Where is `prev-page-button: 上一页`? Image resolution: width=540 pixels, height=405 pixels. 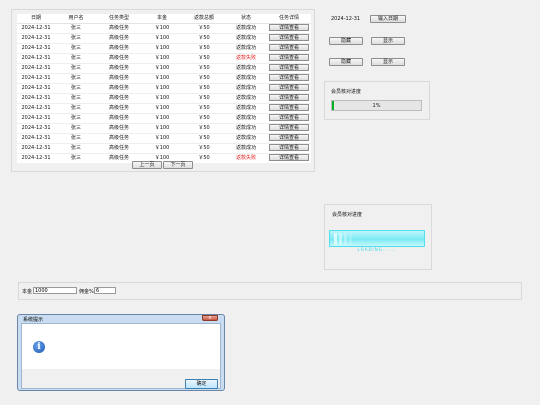 prev-page-button: 上一页 is located at coordinates (147, 165).